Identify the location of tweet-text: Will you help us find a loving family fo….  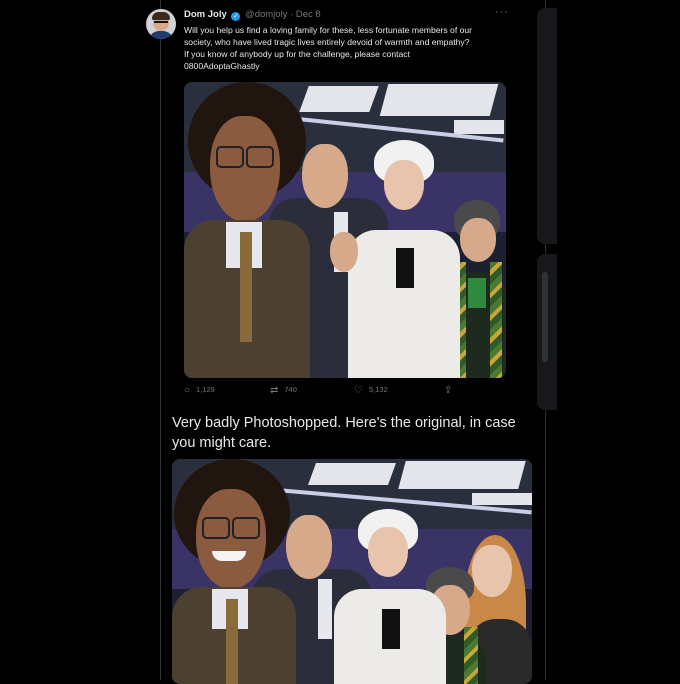
(347, 48).